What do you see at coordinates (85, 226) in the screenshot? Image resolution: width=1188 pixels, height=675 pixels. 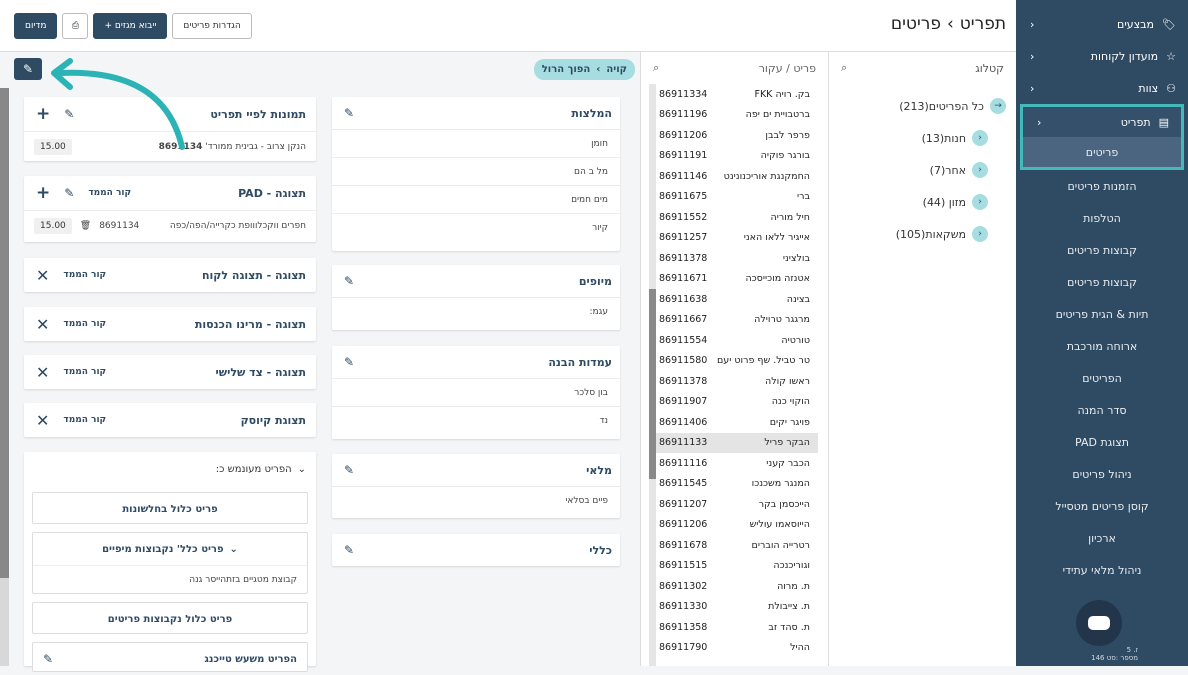 I see `trash-icon: 🗑` at bounding box center [85, 226].